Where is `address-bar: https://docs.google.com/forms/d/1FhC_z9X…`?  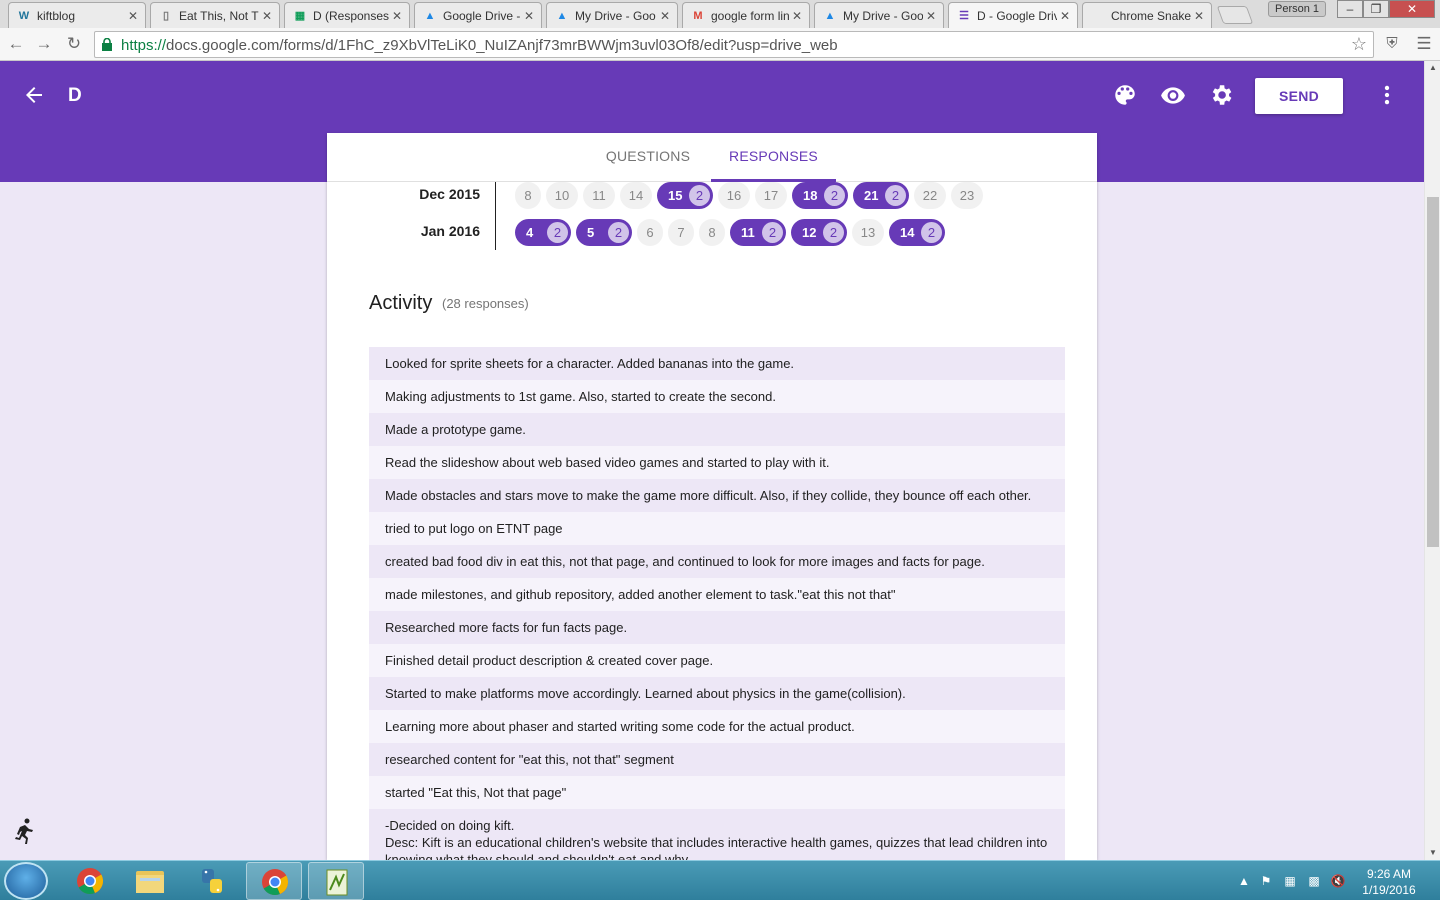
address-bar: https://docs.google.com/forms/d/1FhC_z9X… is located at coordinates (734, 44).